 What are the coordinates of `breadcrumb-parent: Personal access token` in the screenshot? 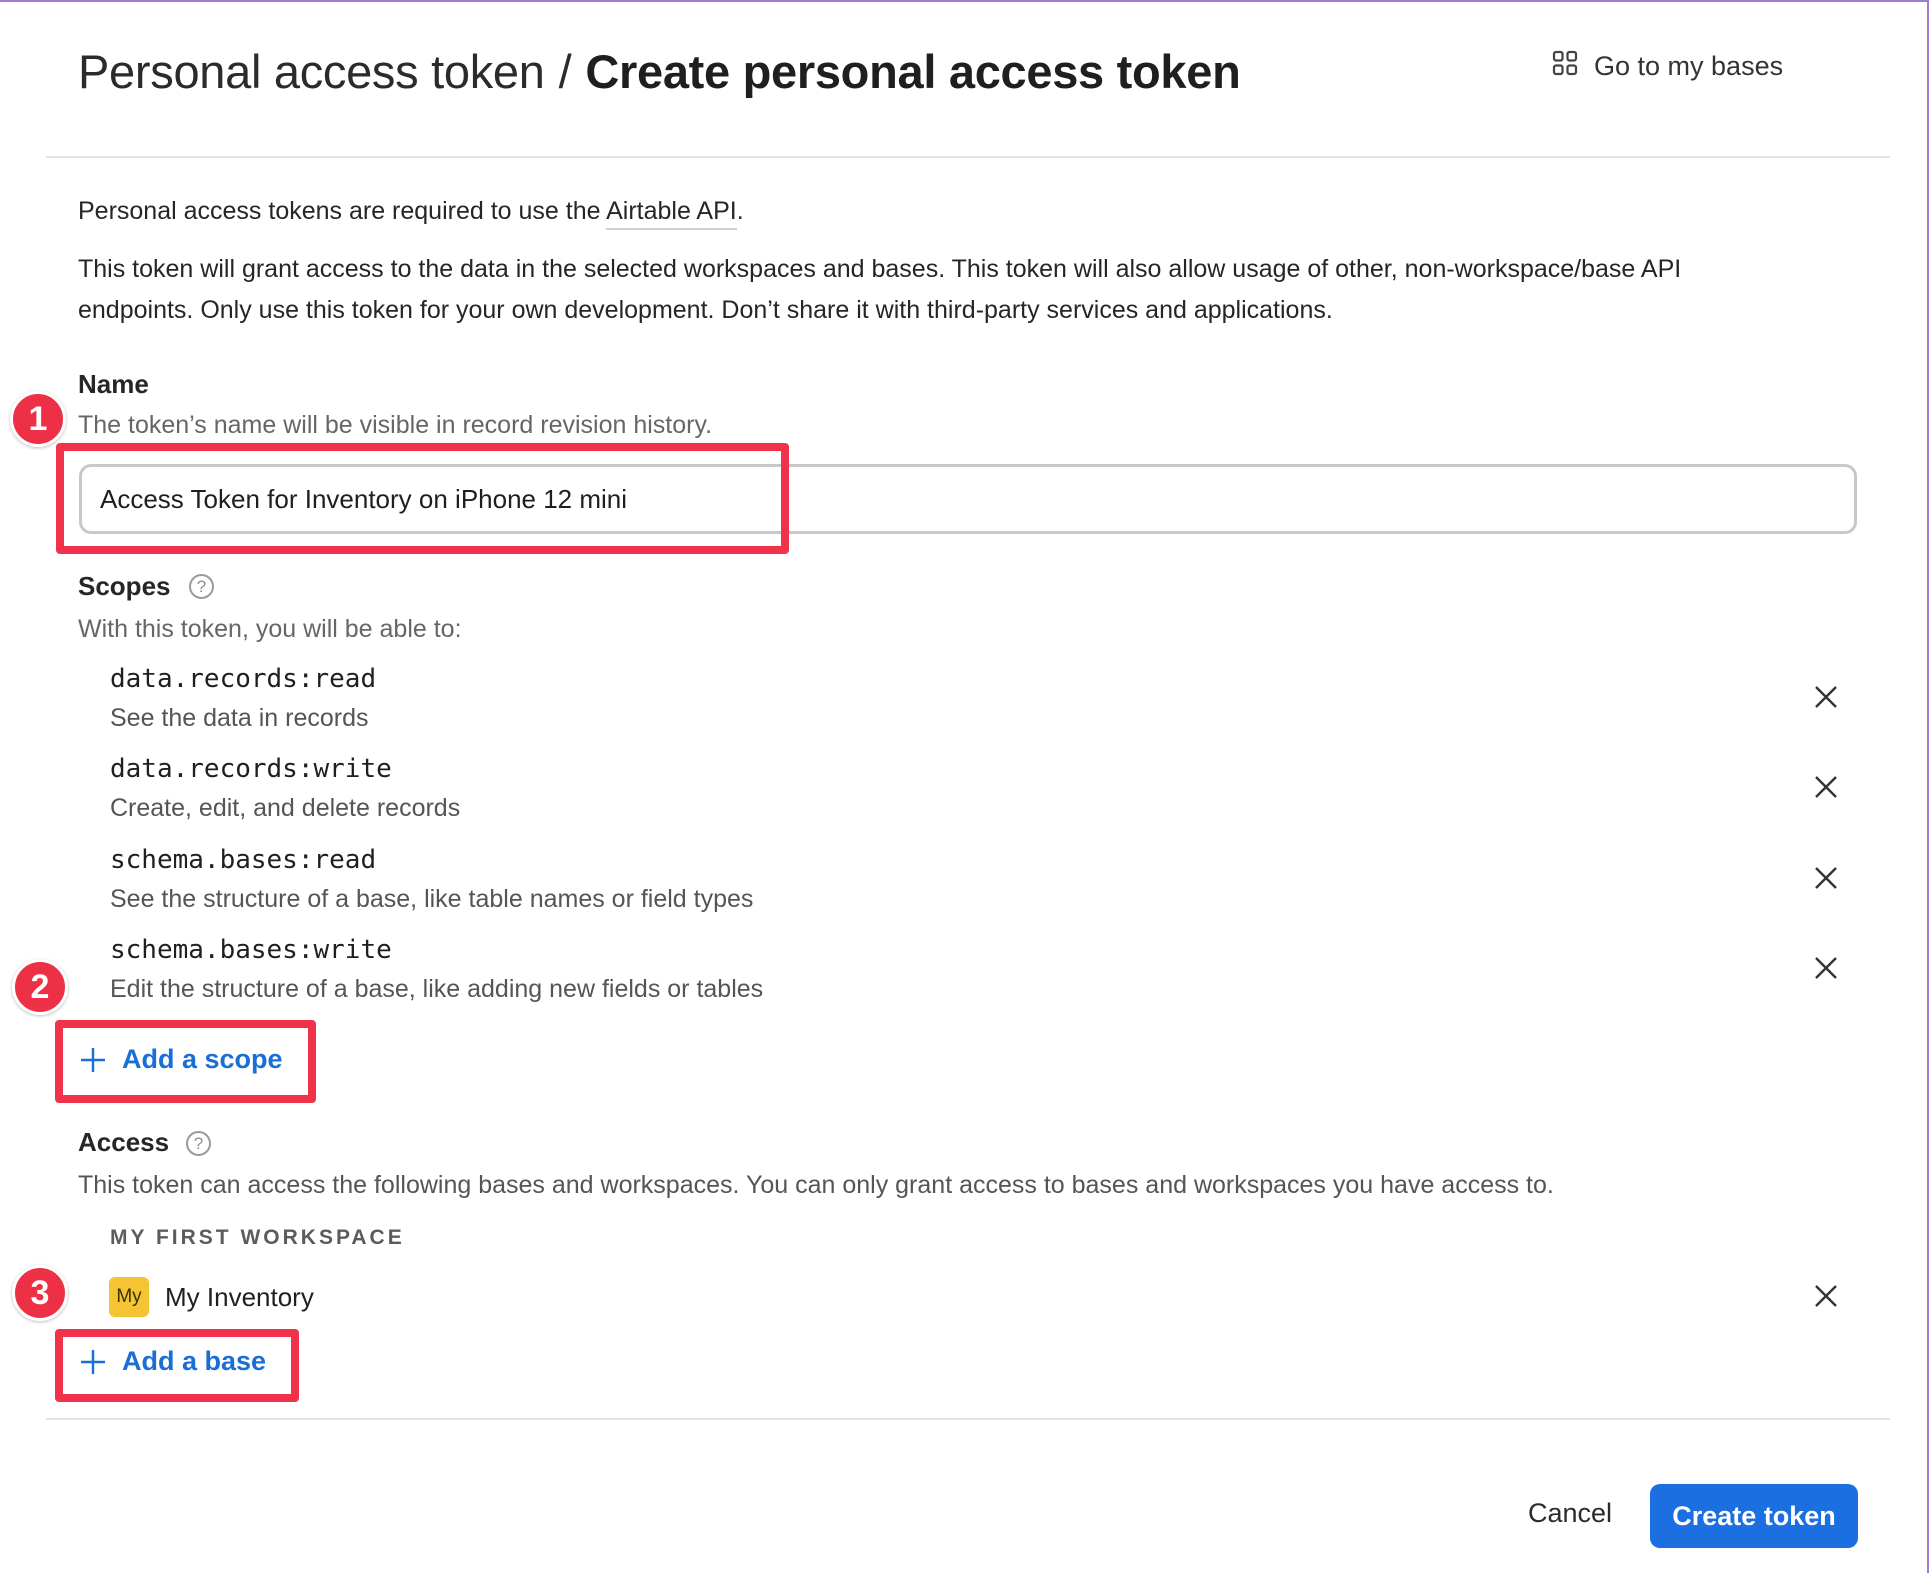 It's located at (311, 71).